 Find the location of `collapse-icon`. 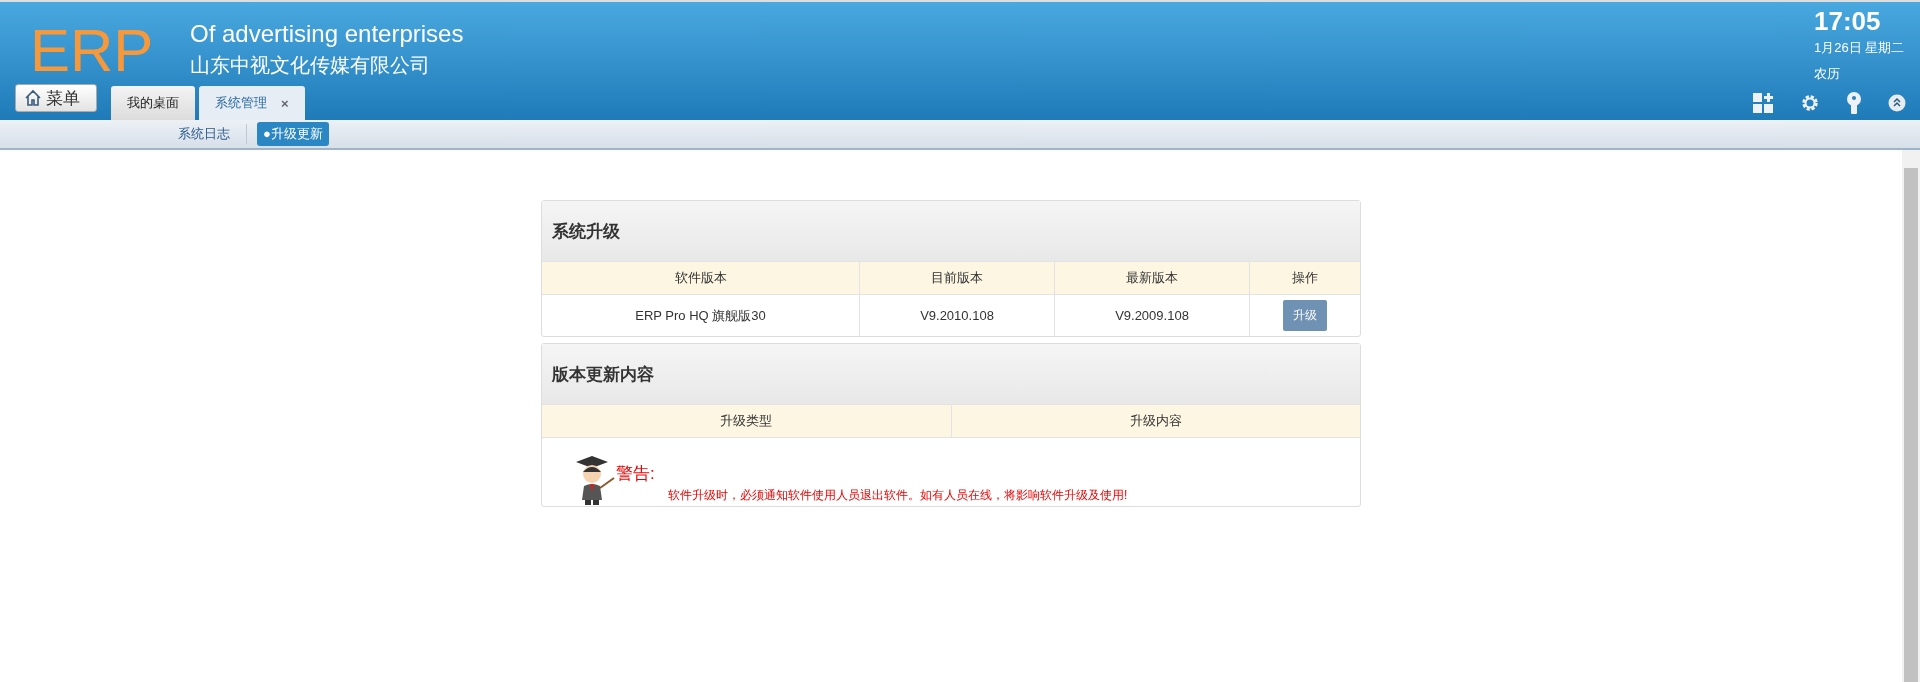

collapse-icon is located at coordinates (1897, 103).